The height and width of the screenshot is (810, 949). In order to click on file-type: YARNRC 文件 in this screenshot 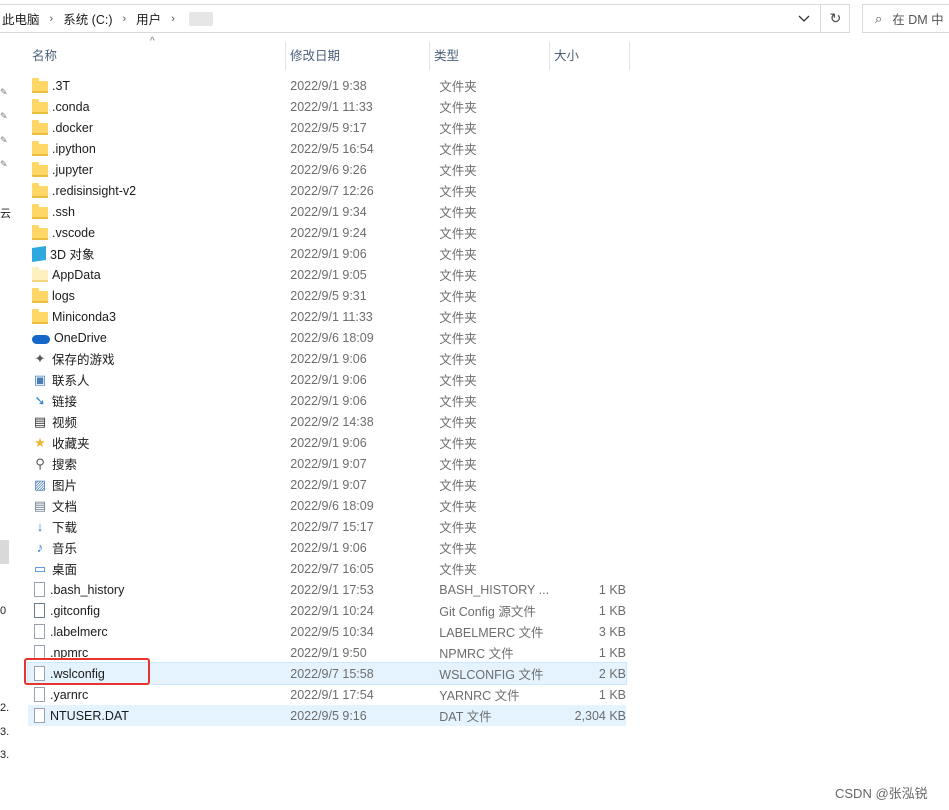, I will do `click(479, 696)`.